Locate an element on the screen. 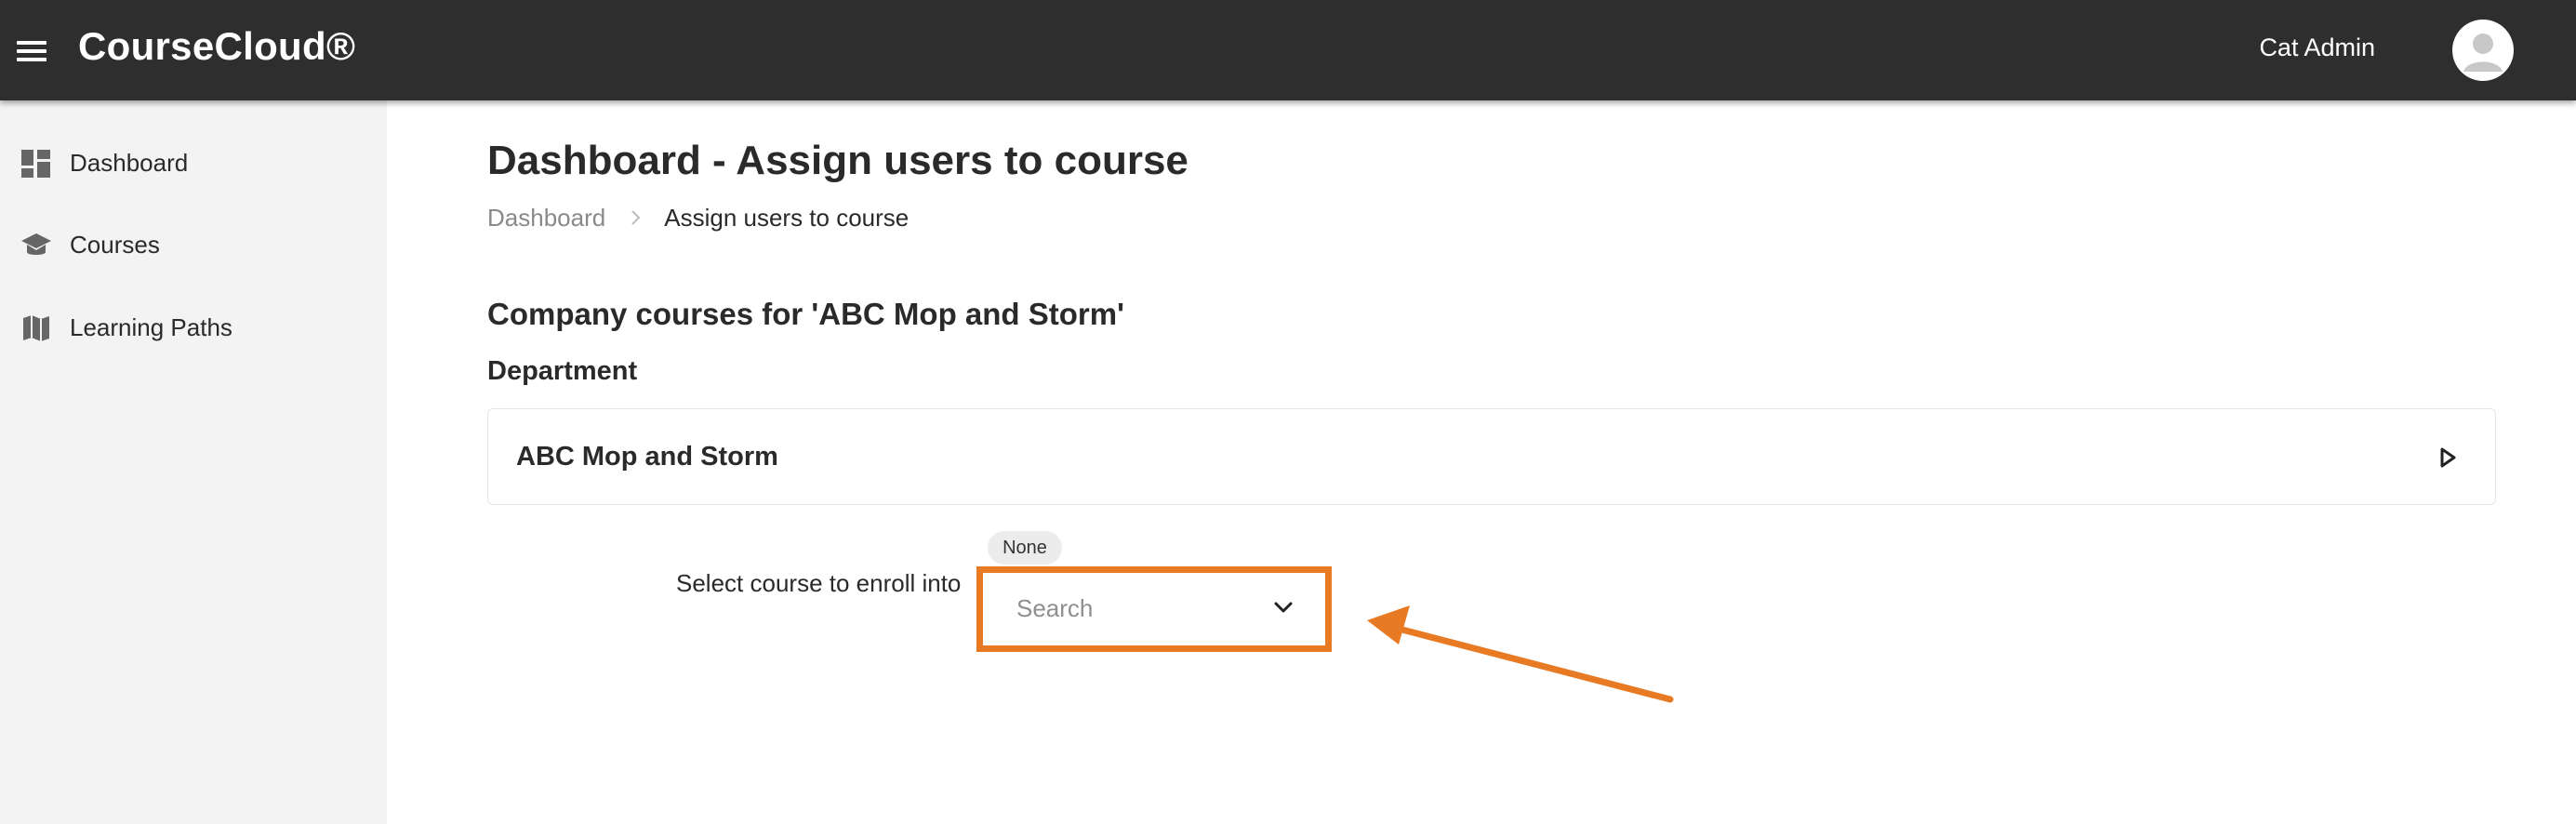 The width and height of the screenshot is (2576, 824). chevron-down-icon is located at coordinates (1283, 608).